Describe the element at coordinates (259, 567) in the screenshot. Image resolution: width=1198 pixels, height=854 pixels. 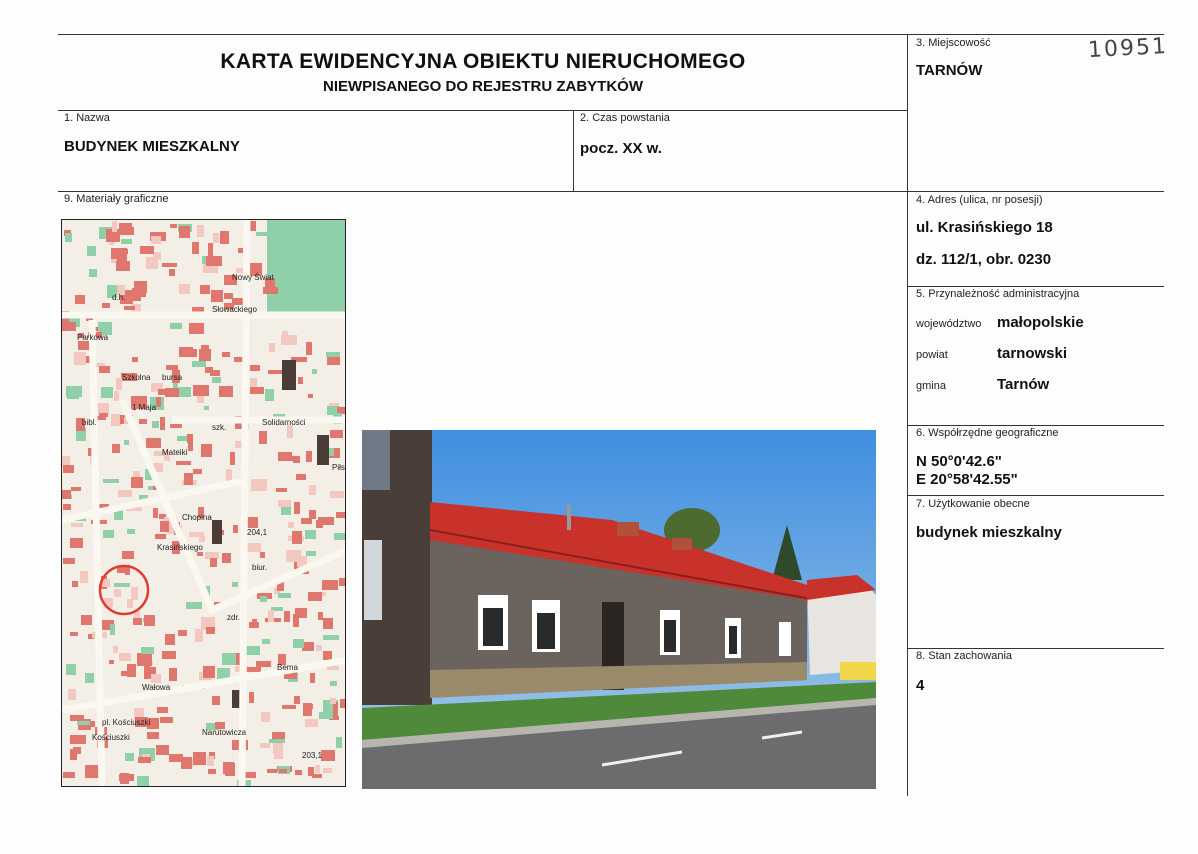
I see `map-street-label: biur.` at that location.